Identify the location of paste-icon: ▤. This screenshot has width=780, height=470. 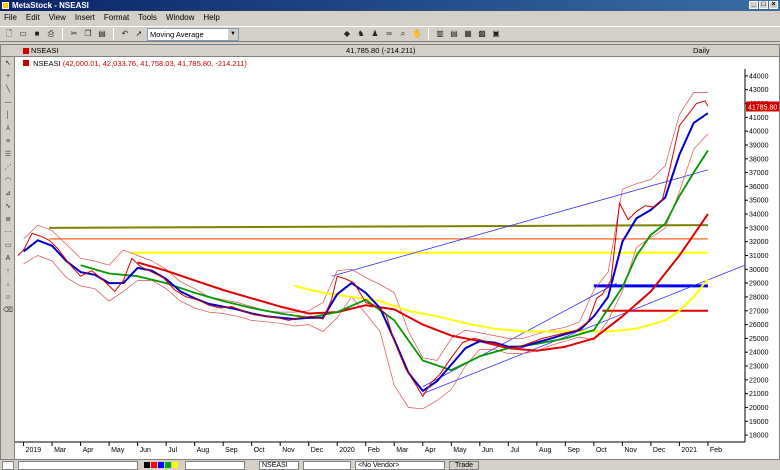
(102, 34).